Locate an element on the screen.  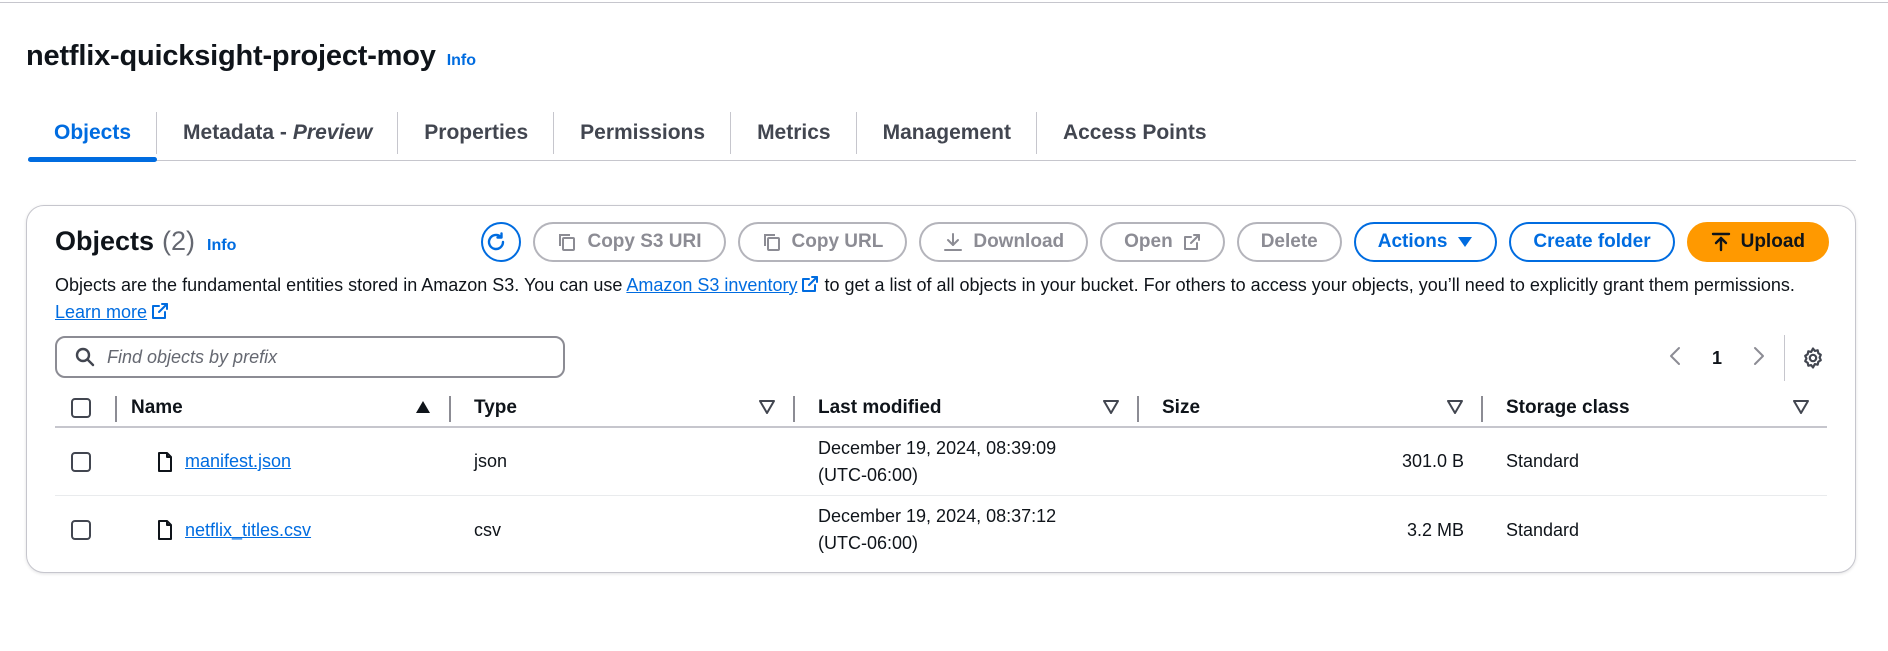
learn-more-link: Learn more is located at coordinates (112, 312).